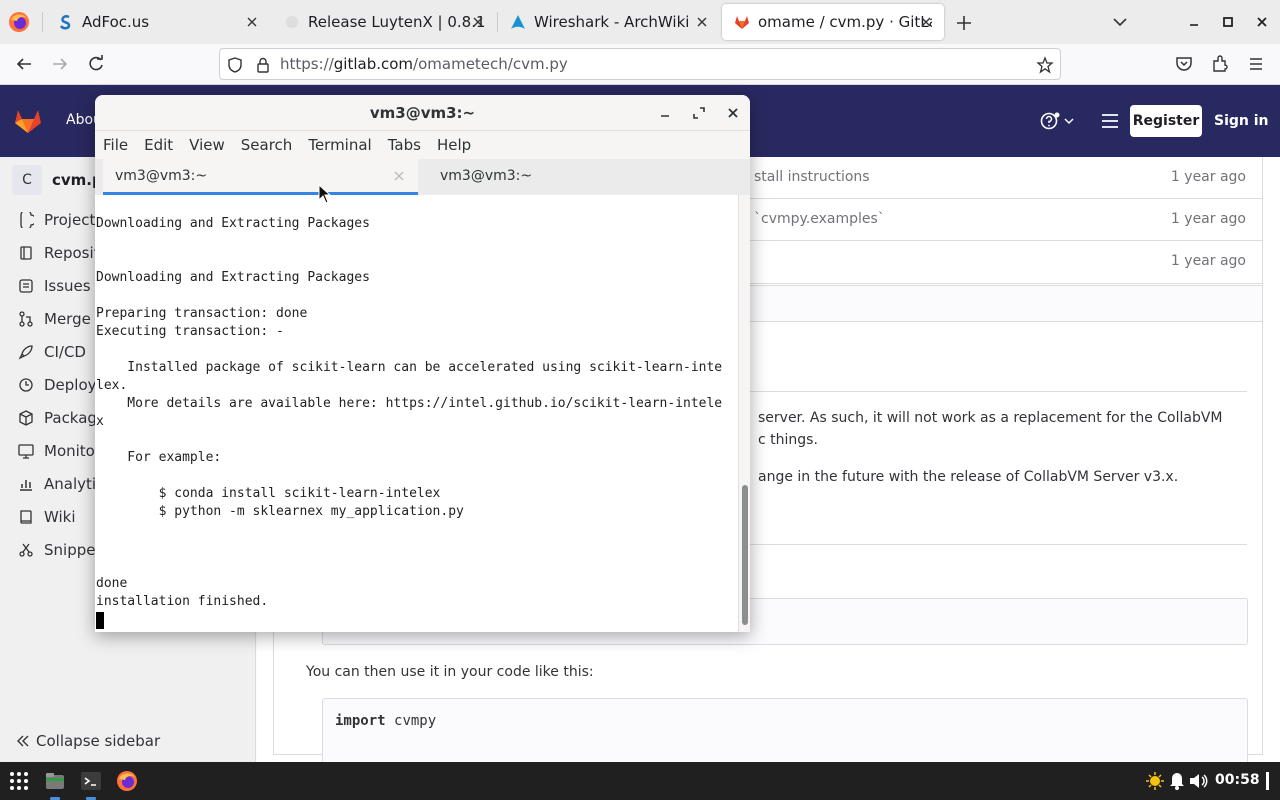 This screenshot has width=1280, height=800. What do you see at coordinates (640, 781) in the screenshot?
I see `taskbar: 00:58` at bounding box center [640, 781].